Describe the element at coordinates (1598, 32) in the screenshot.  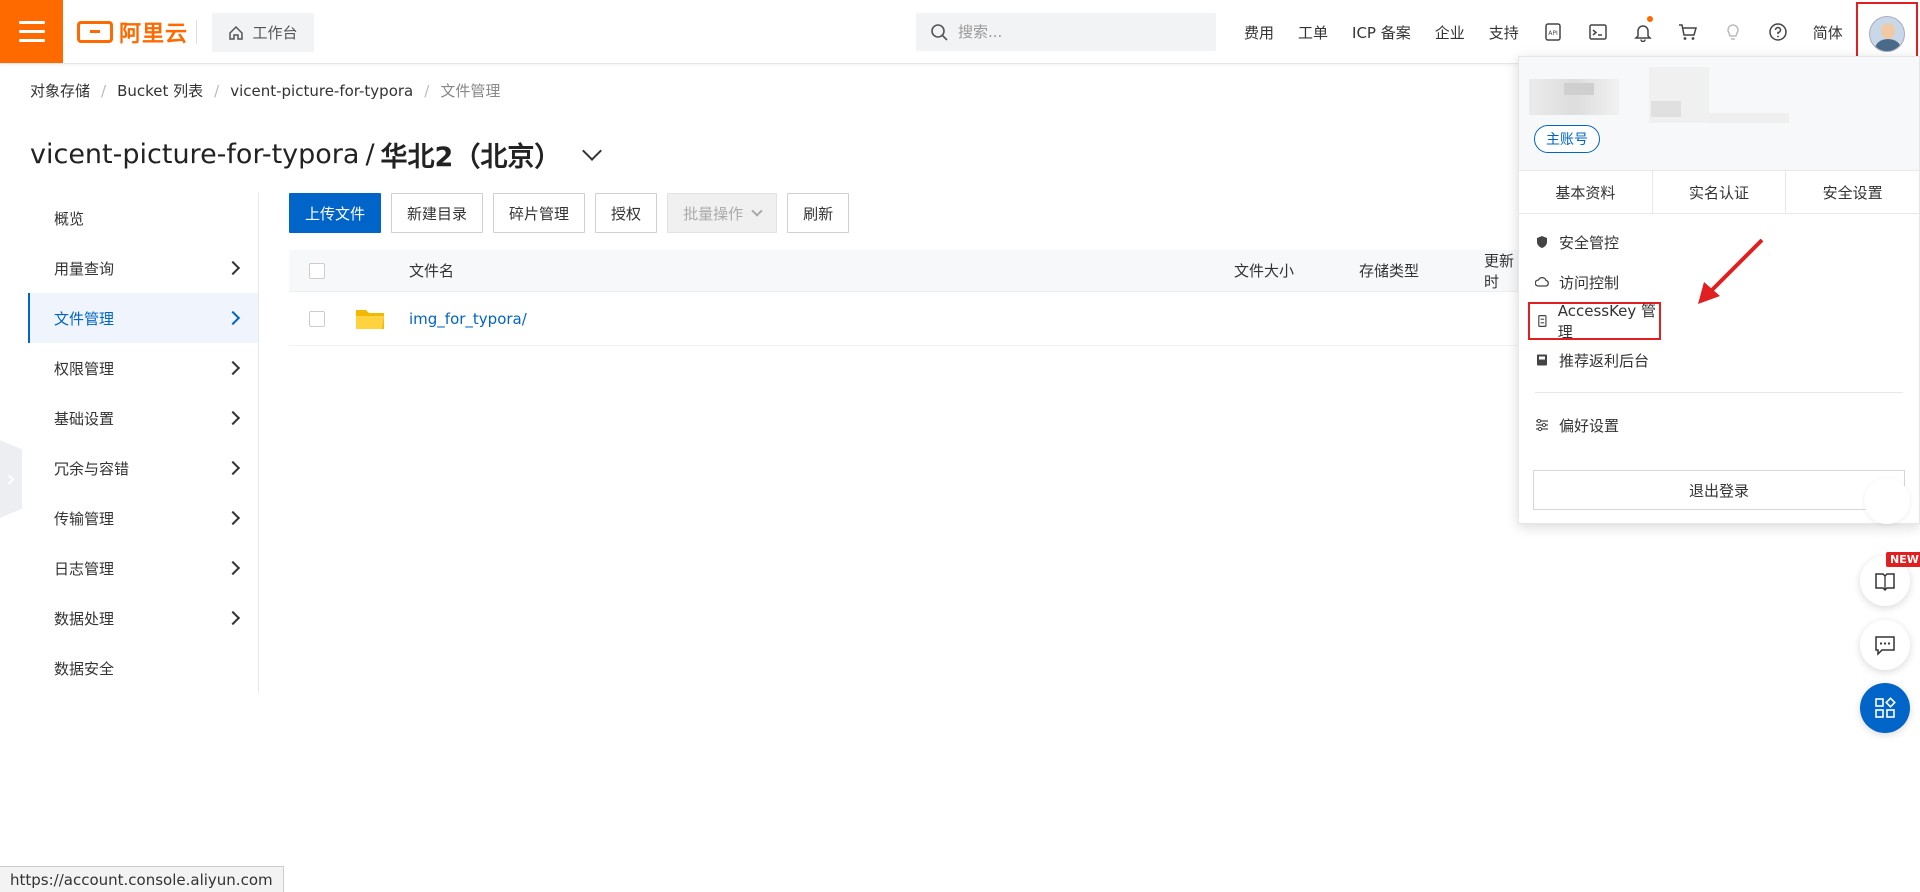
I see `terminal-icon-button` at that location.